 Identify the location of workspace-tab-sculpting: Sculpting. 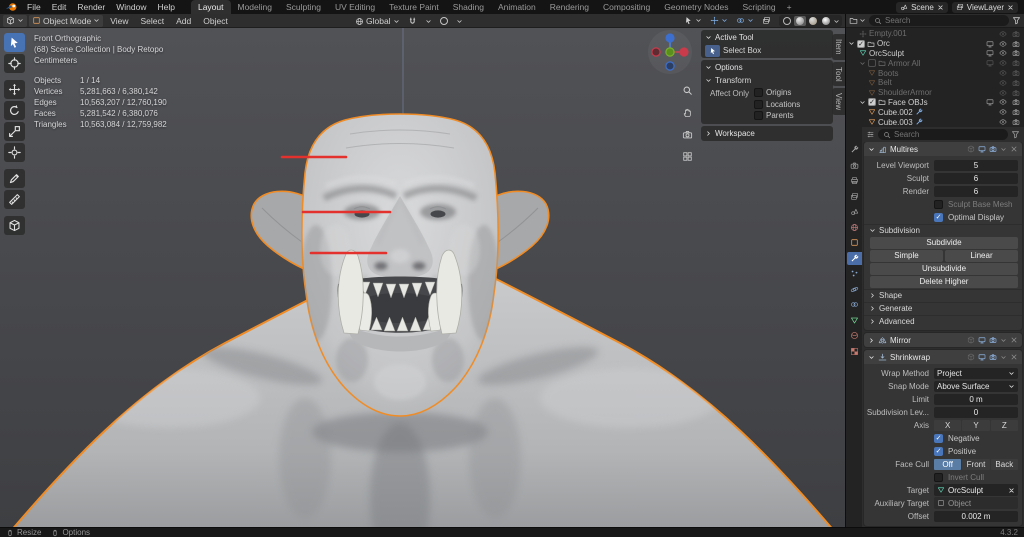
(303, 7).